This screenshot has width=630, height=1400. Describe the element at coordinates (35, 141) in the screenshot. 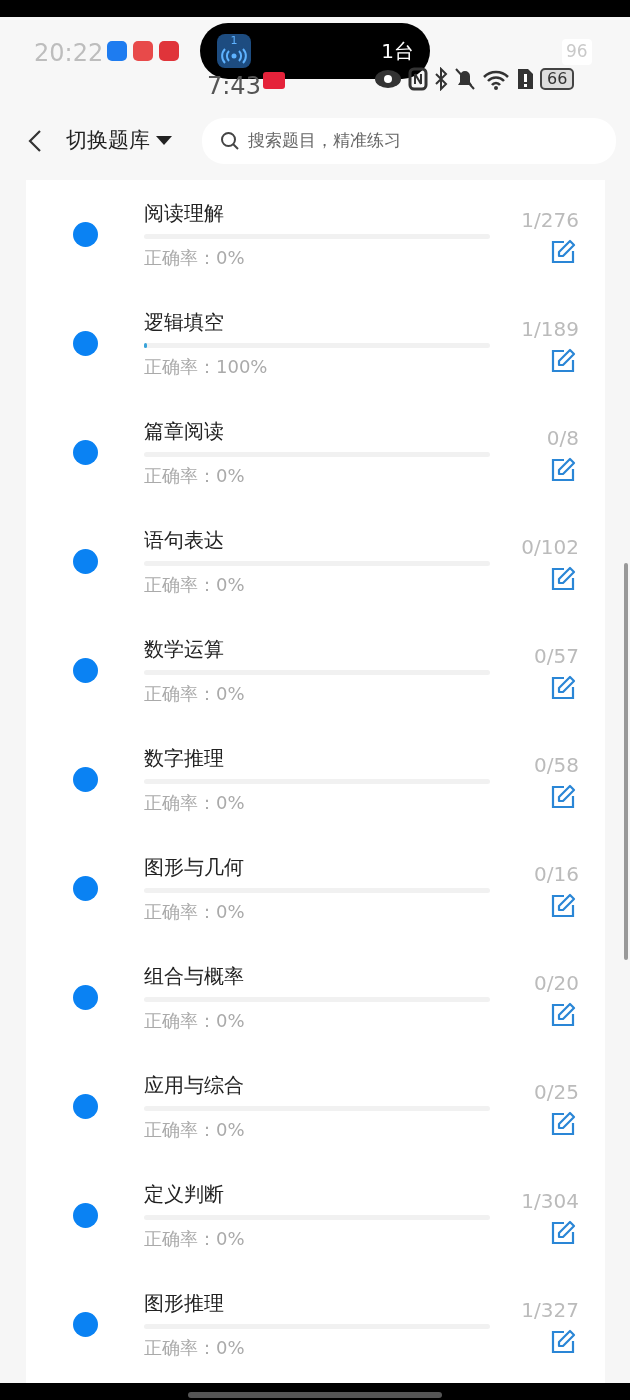

I see `back-icon` at that location.